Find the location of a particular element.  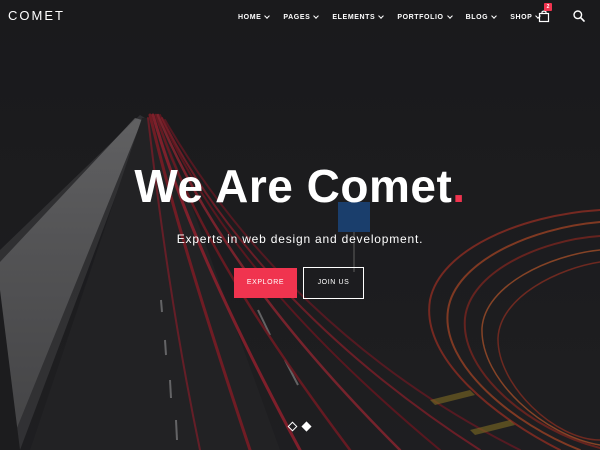

shopping-bag-icon is located at coordinates (544, 16).